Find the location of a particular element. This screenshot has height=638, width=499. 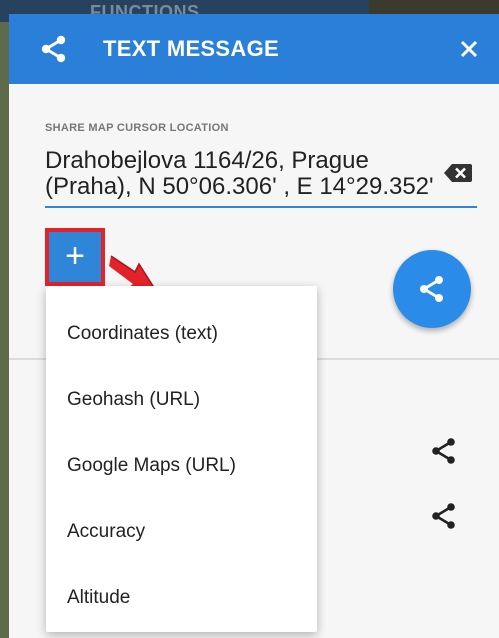

share-fab-button is located at coordinates (432, 289).